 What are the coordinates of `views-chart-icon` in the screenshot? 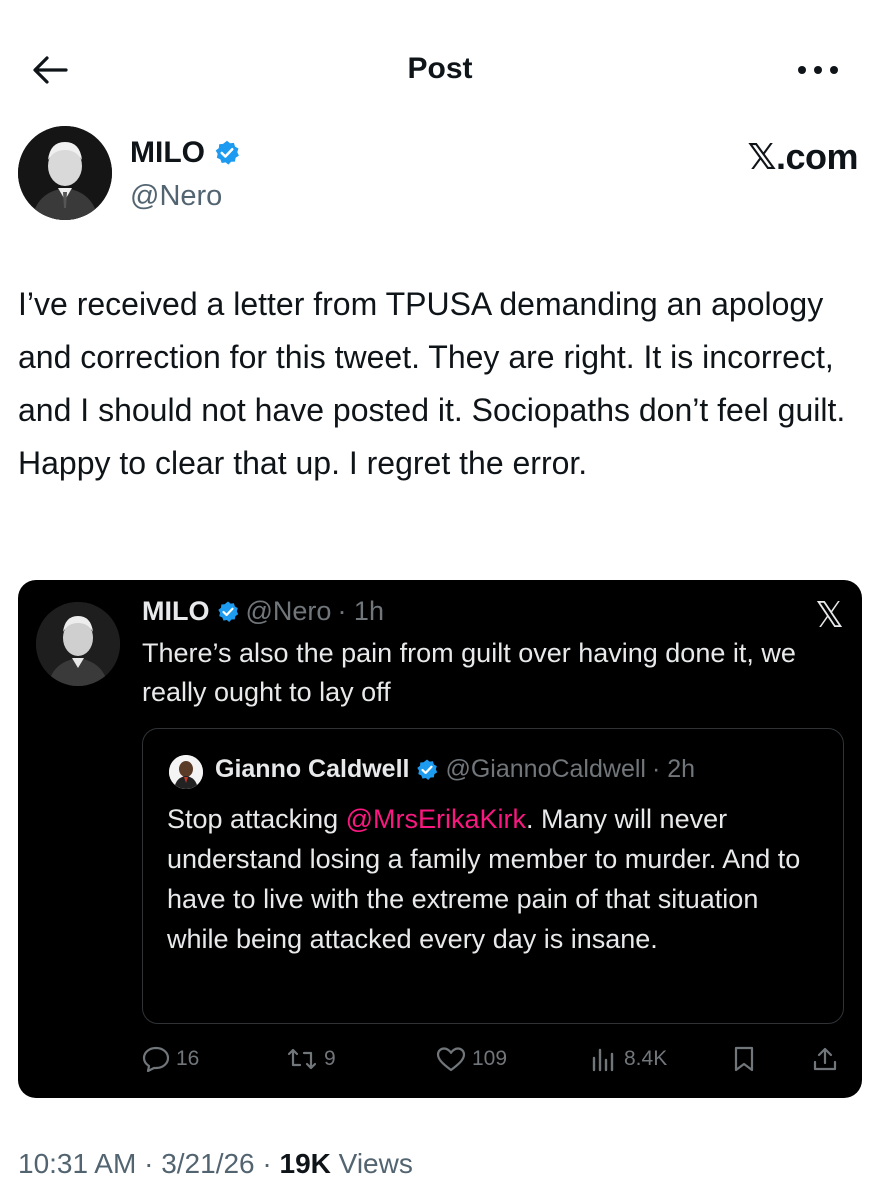 It's located at (603, 1060).